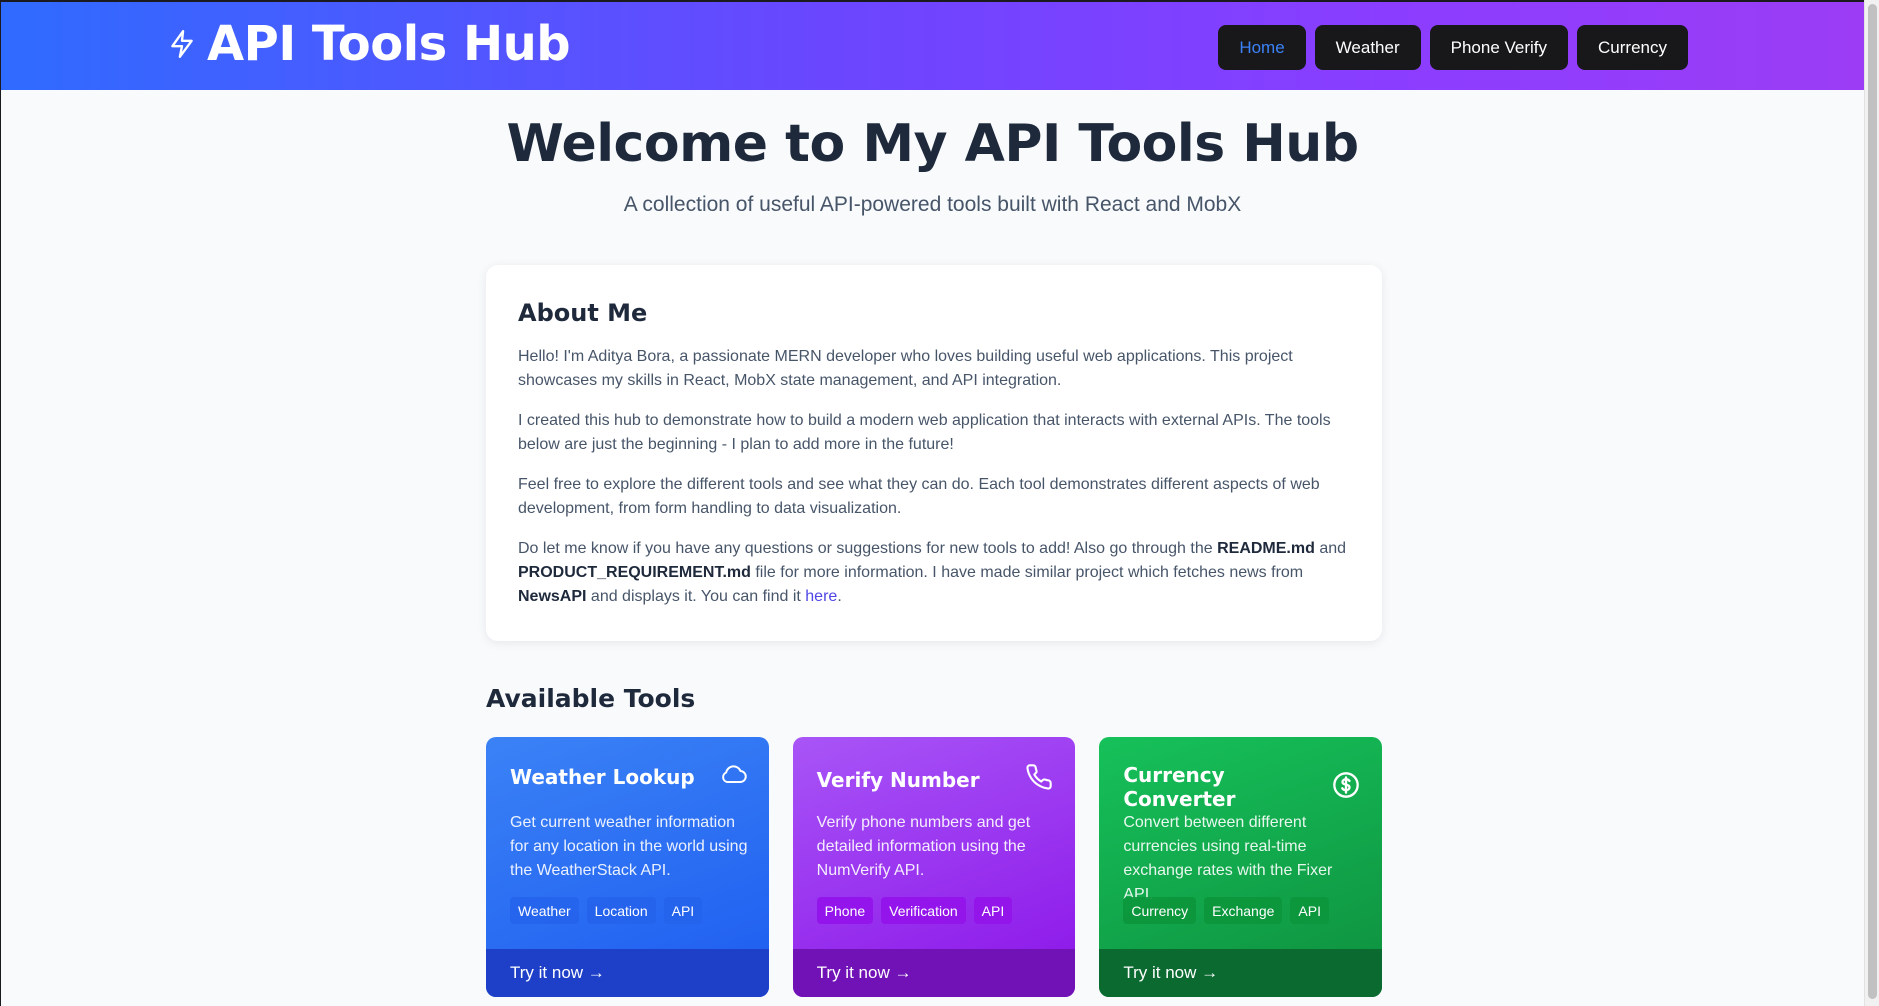 This screenshot has width=1879, height=1006. What do you see at coordinates (733, 776) in the screenshot?
I see `cloud-icon` at bounding box center [733, 776].